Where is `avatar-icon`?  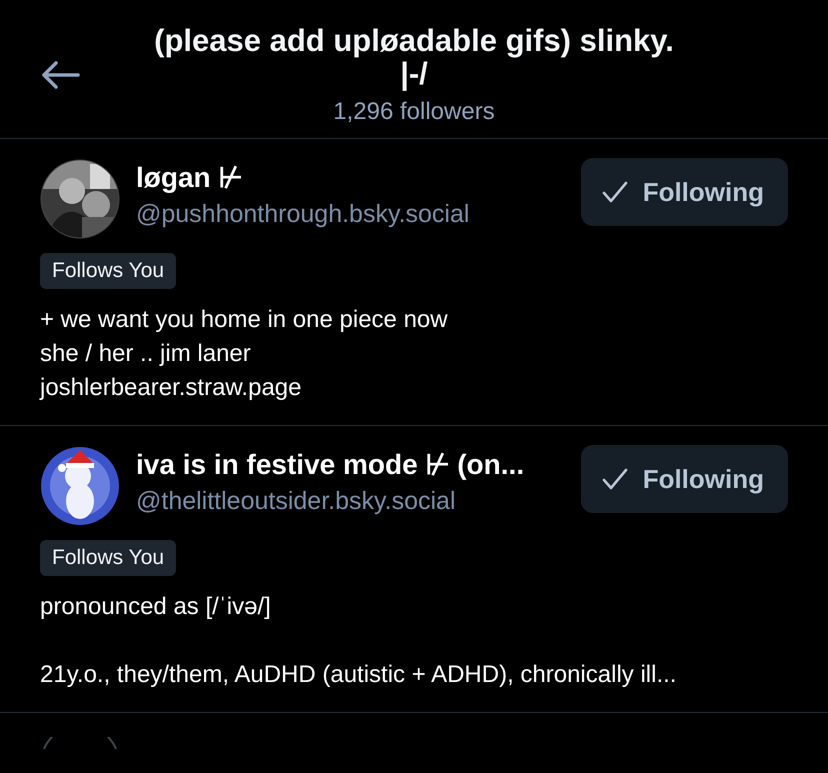 avatar-icon is located at coordinates (80, 743).